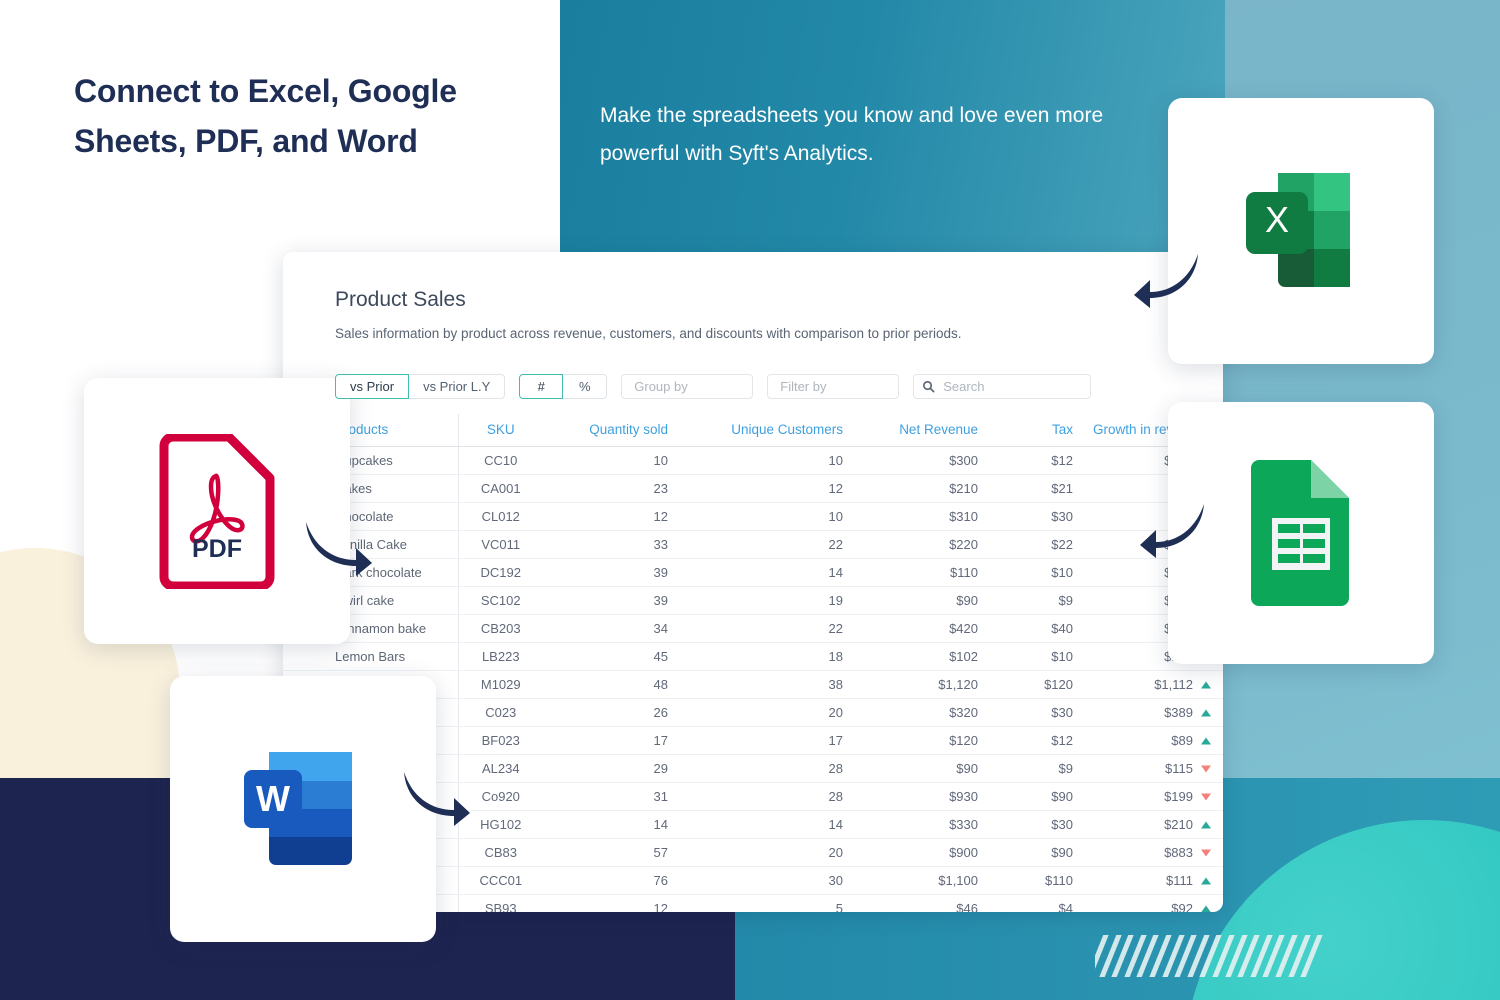 Image resolution: width=1500 pixels, height=1000 pixels. I want to click on cell-cust: 5, so click(765, 903).